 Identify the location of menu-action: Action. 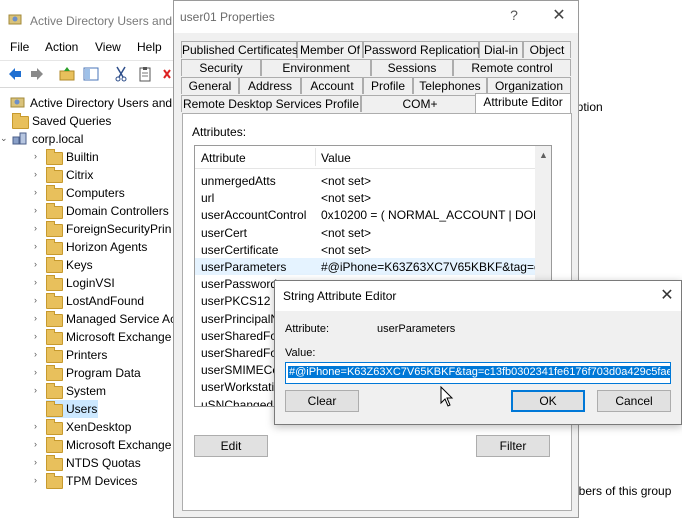
(61, 47).